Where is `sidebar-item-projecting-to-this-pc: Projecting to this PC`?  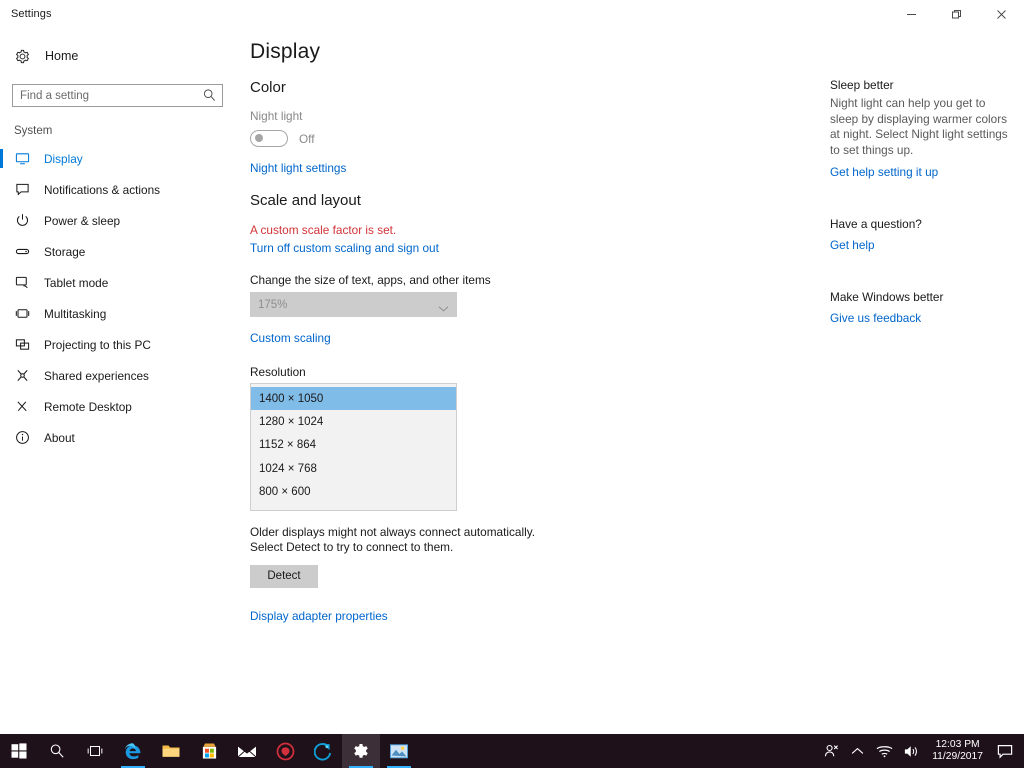
sidebar-item-projecting-to-this-pc: Projecting to this PC is located at coordinates (118, 344).